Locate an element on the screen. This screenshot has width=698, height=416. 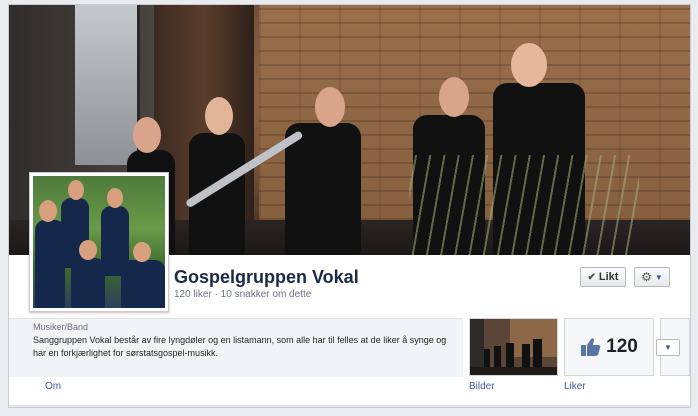
page-title: Gospelgruppen Vokal is located at coordinates (266, 277).